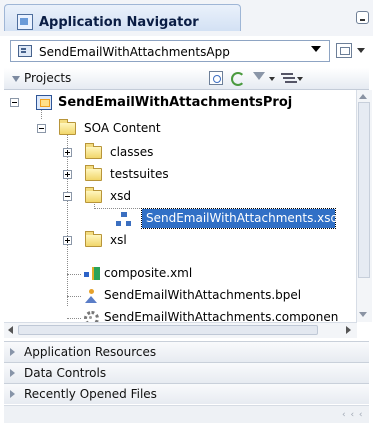 The width and height of the screenshot is (373, 426). I want to click on tree-item-project: SendEmailWithAttachmentsProj, so click(179, 103).